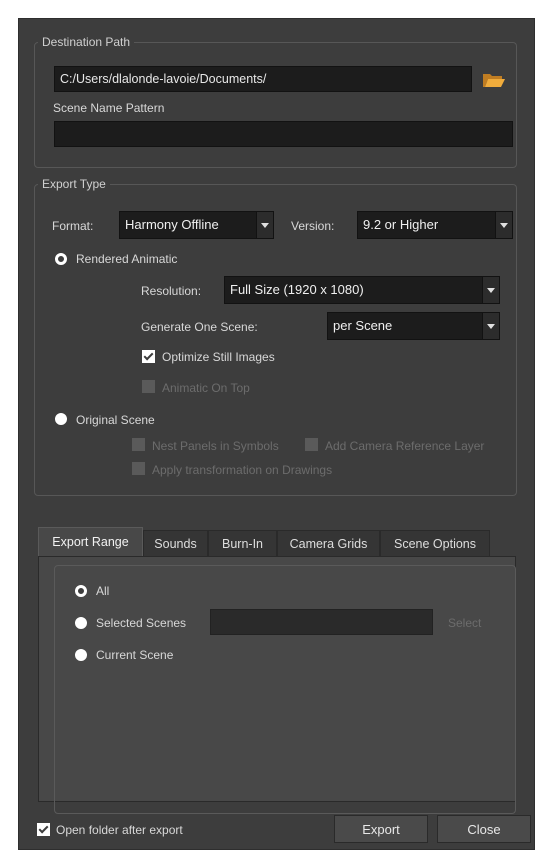  Describe the element at coordinates (148, 386) in the screenshot. I see `animatic-on-top-checkbox` at that location.